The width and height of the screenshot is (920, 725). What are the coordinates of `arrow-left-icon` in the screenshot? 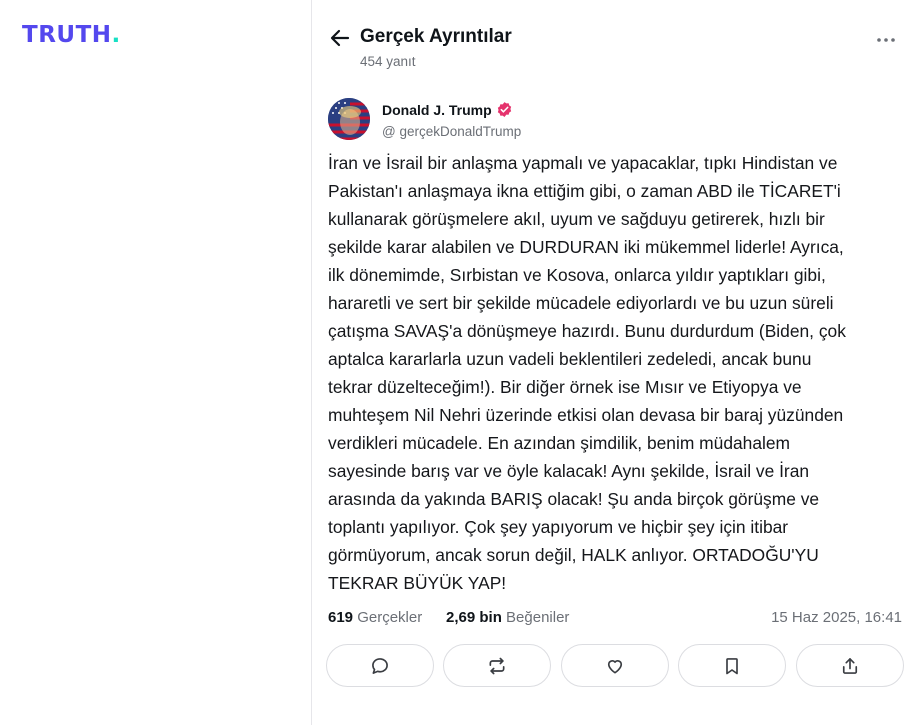 It's located at (340, 38).